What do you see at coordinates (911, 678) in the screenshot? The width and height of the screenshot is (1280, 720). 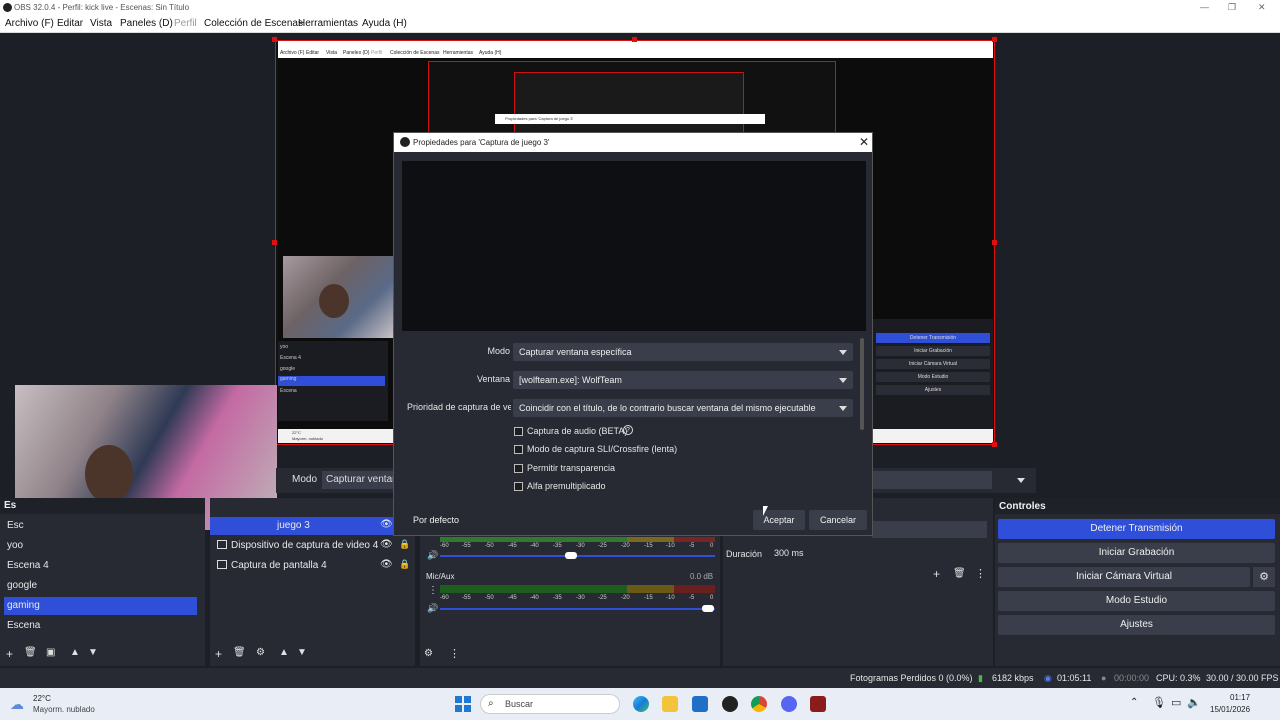 I see `dropped-frames: Fotogramas Perdidos 0 (0.0%)` at bounding box center [911, 678].